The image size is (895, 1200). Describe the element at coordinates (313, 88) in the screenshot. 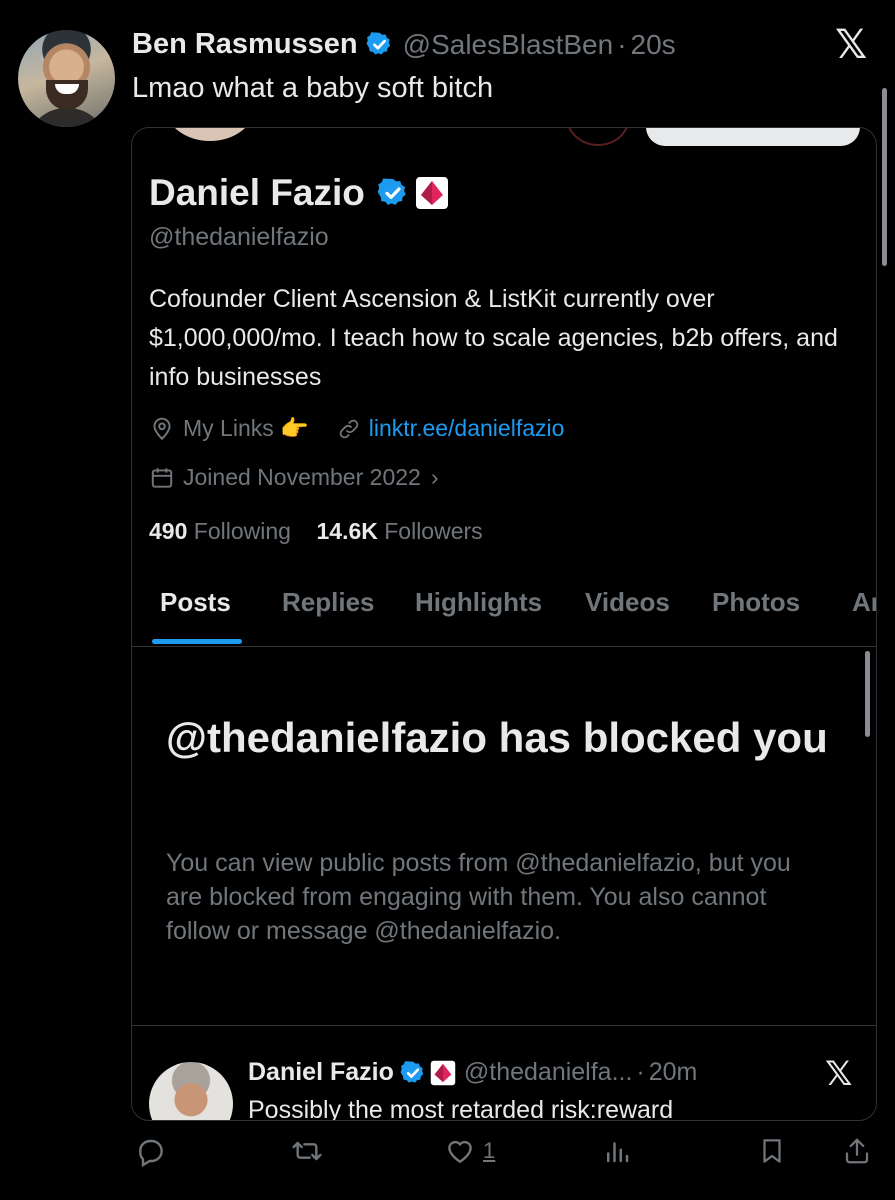

I see `tweet-text: Lmao what a baby soft bitch` at that location.